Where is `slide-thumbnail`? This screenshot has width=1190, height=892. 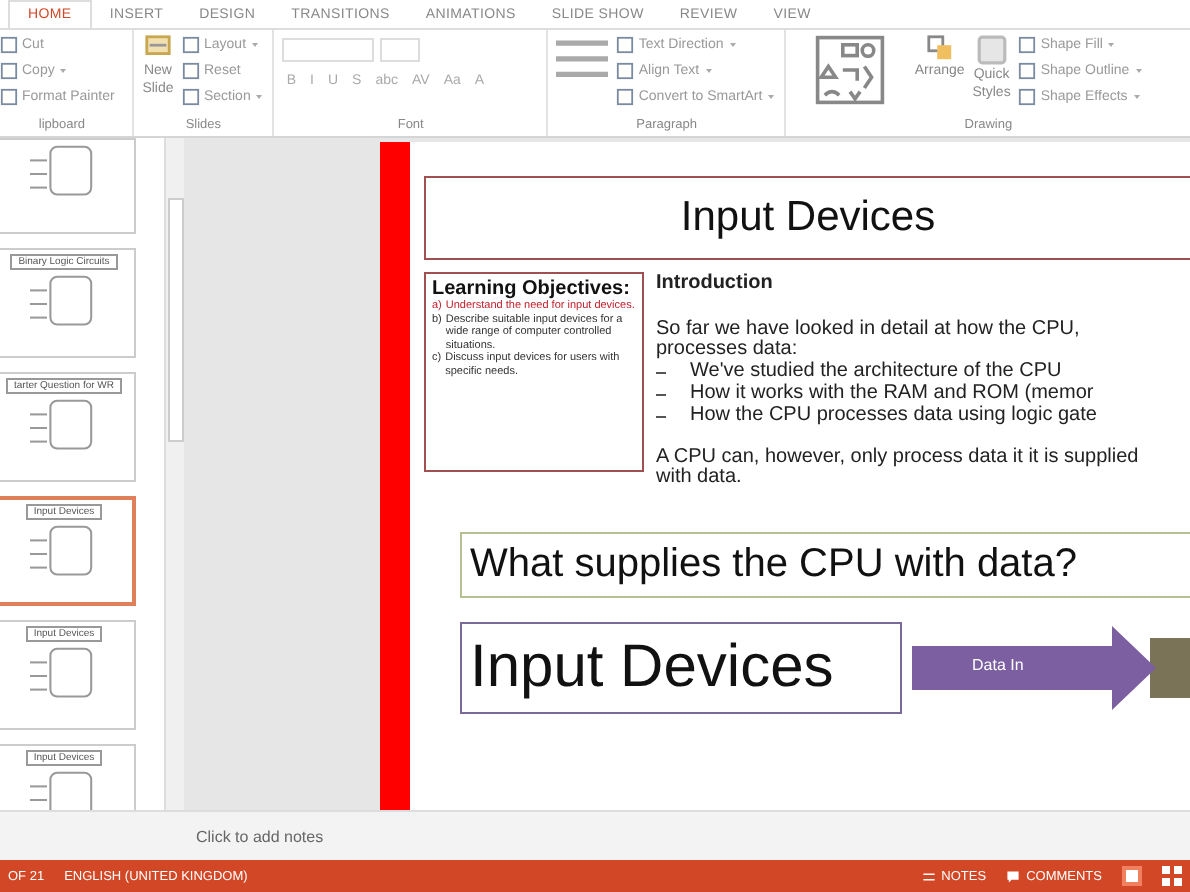 slide-thumbnail is located at coordinates (68, 186).